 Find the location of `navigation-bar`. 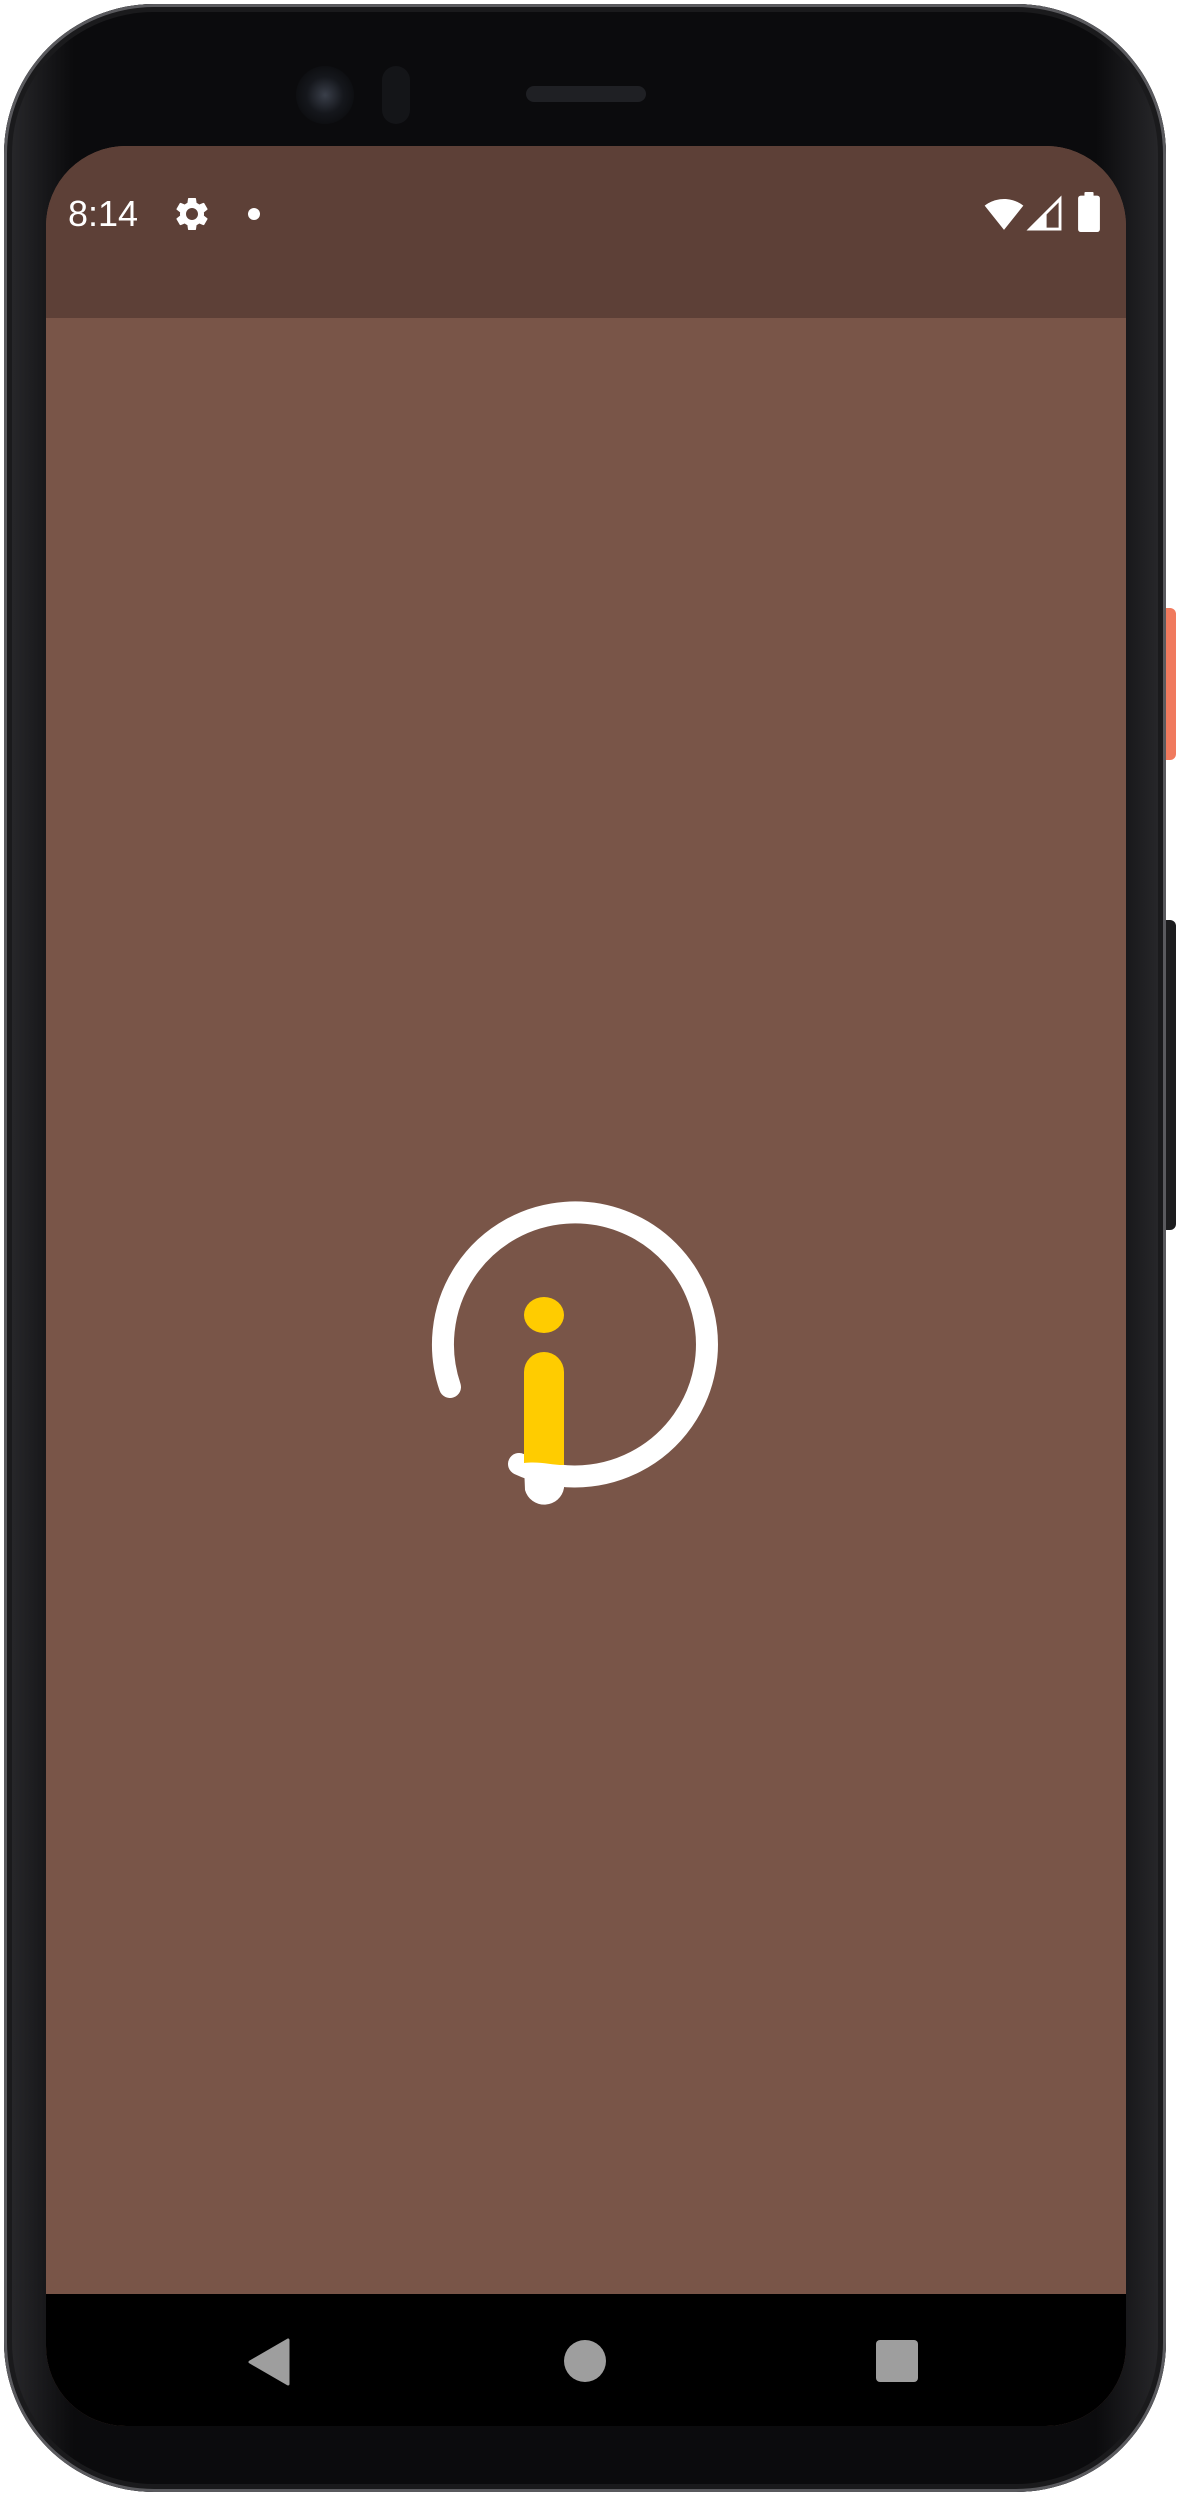

navigation-bar is located at coordinates (586, 2360).